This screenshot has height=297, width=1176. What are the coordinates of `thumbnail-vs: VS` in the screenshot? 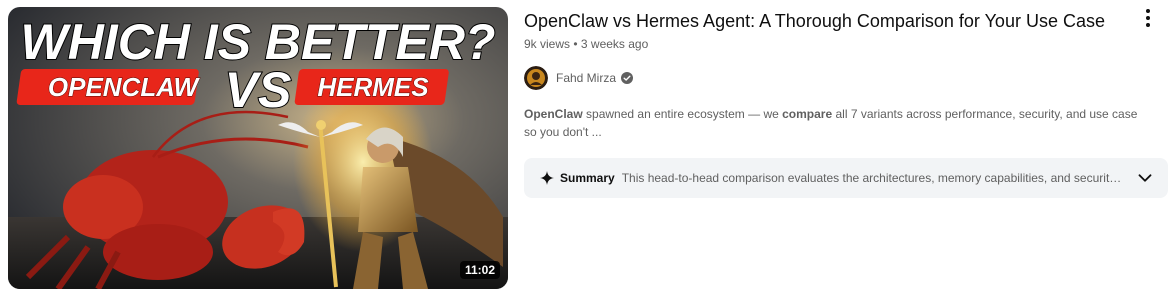 It's located at (258, 90).